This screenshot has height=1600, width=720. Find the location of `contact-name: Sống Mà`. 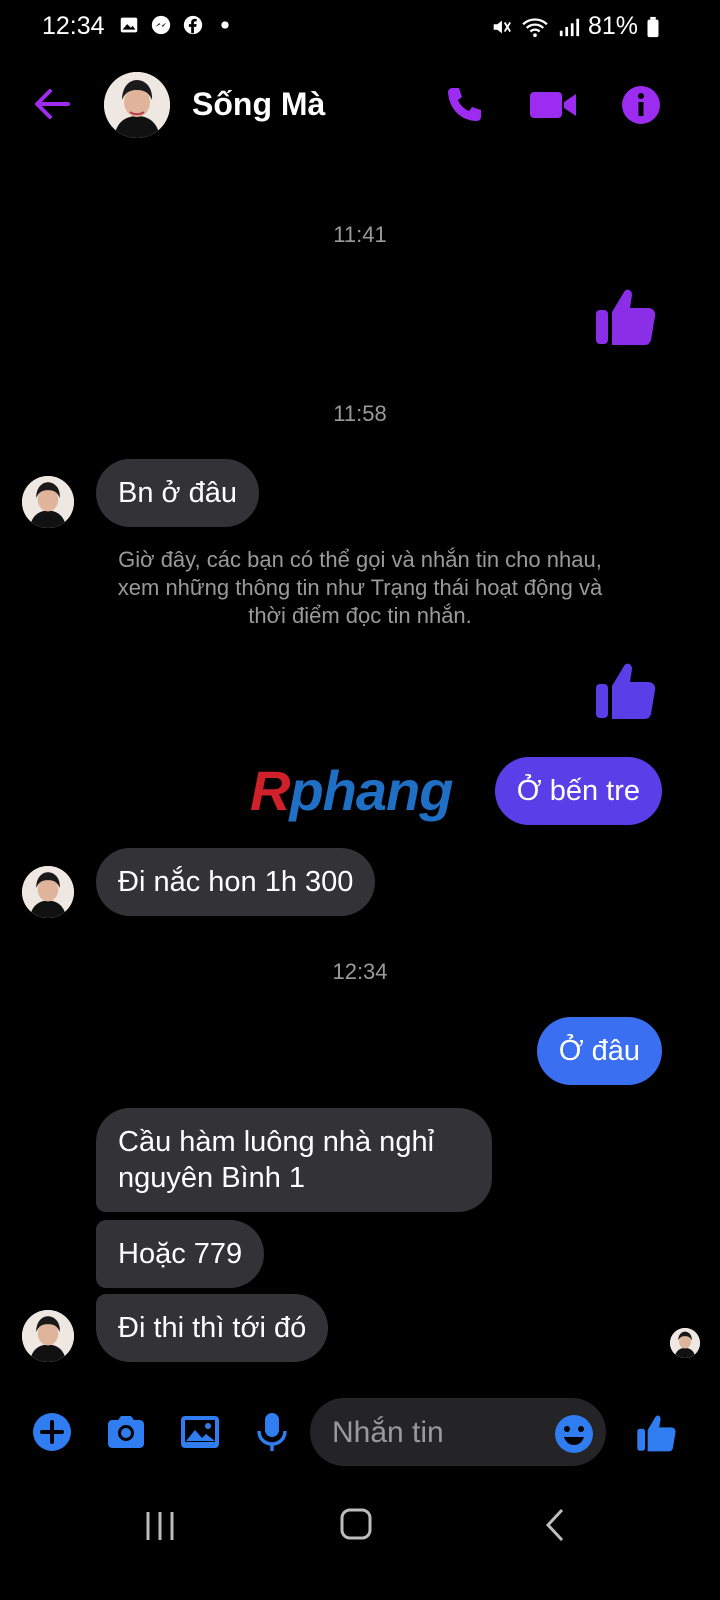

contact-name: Sống Mà is located at coordinates (258, 104).